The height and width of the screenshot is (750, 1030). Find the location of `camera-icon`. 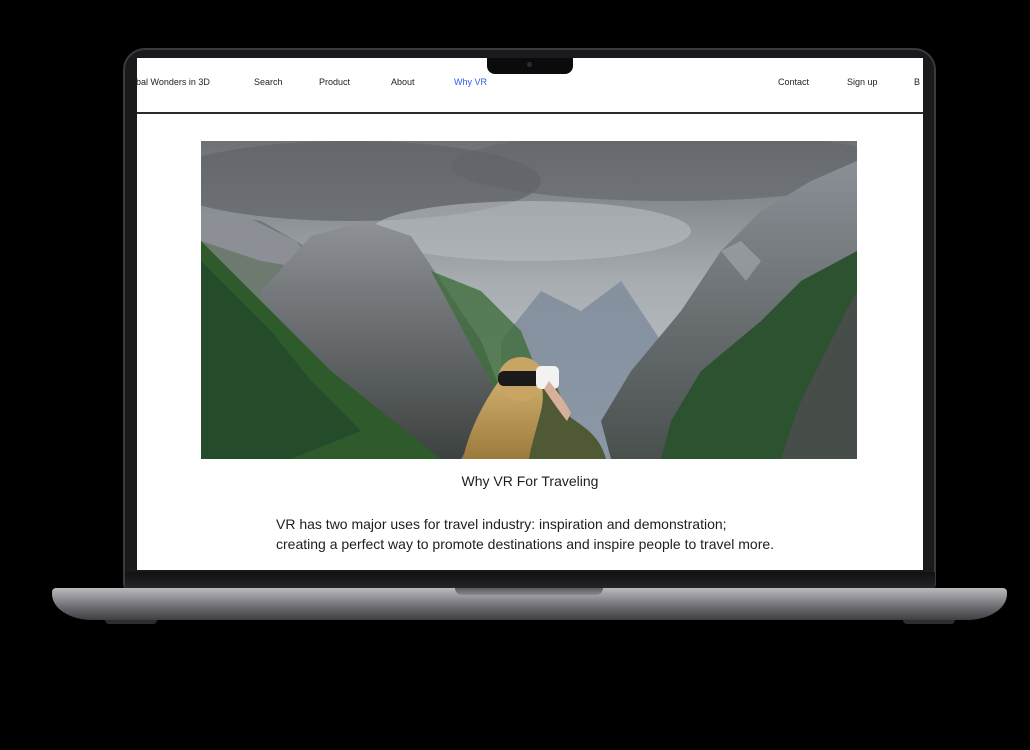

camera-icon is located at coordinates (529, 64).